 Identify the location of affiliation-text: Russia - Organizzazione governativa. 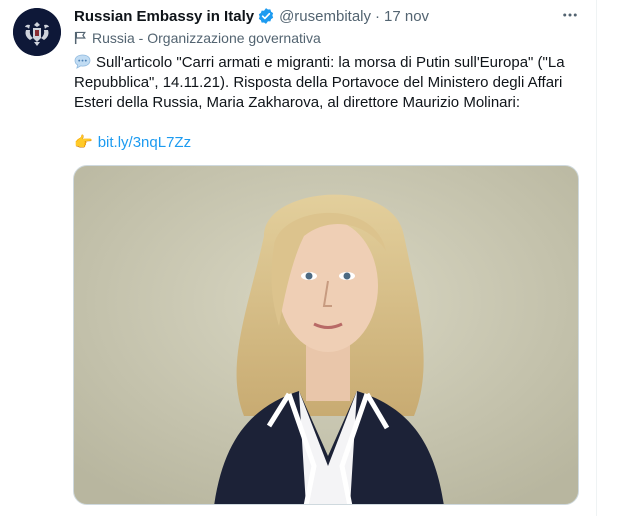
(206, 38).